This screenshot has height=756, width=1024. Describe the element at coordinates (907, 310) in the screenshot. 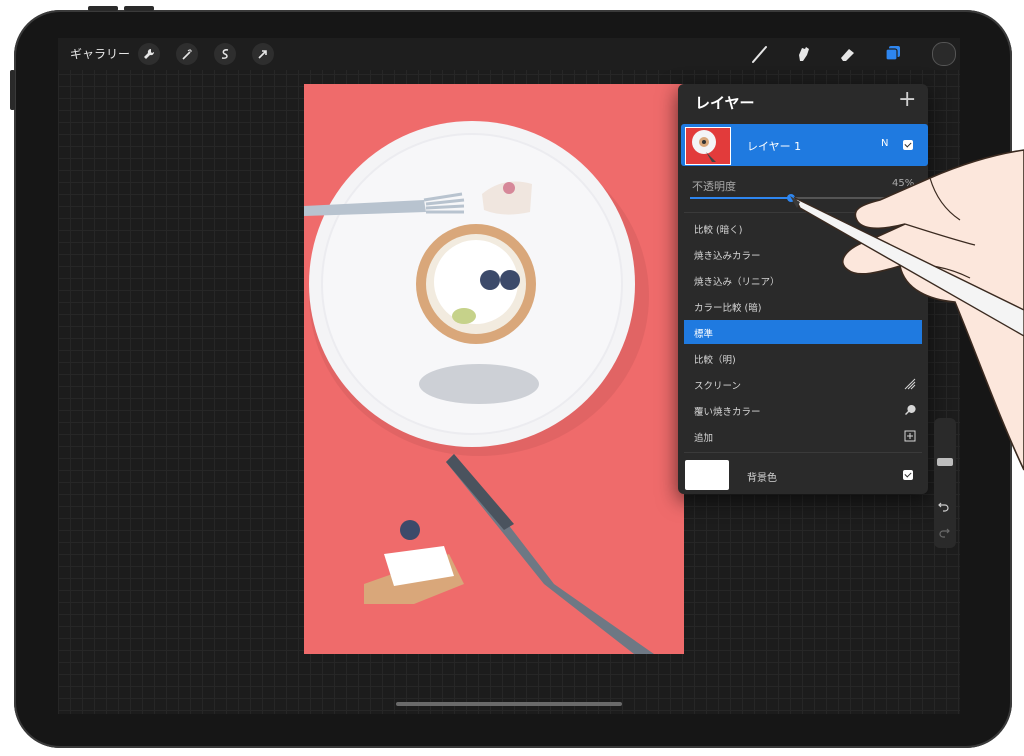

I see `hand-with-pencil-illustration` at that location.